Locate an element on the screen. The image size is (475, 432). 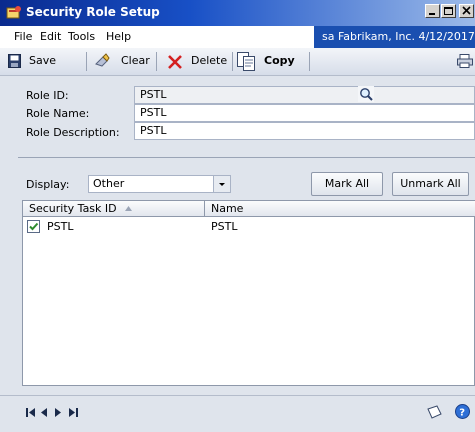
menu-help: Help is located at coordinates (118, 36).